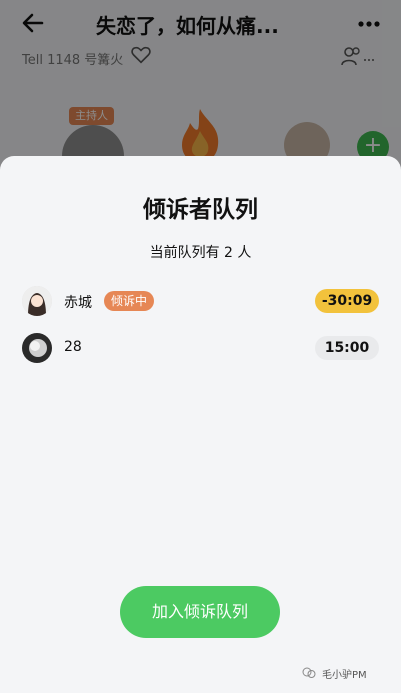 Image resolution: width=401 pixels, height=693 pixels. Describe the element at coordinates (200, 612) in the screenshot. I see `join-queue-button: 加入倾诉队列` at that location.